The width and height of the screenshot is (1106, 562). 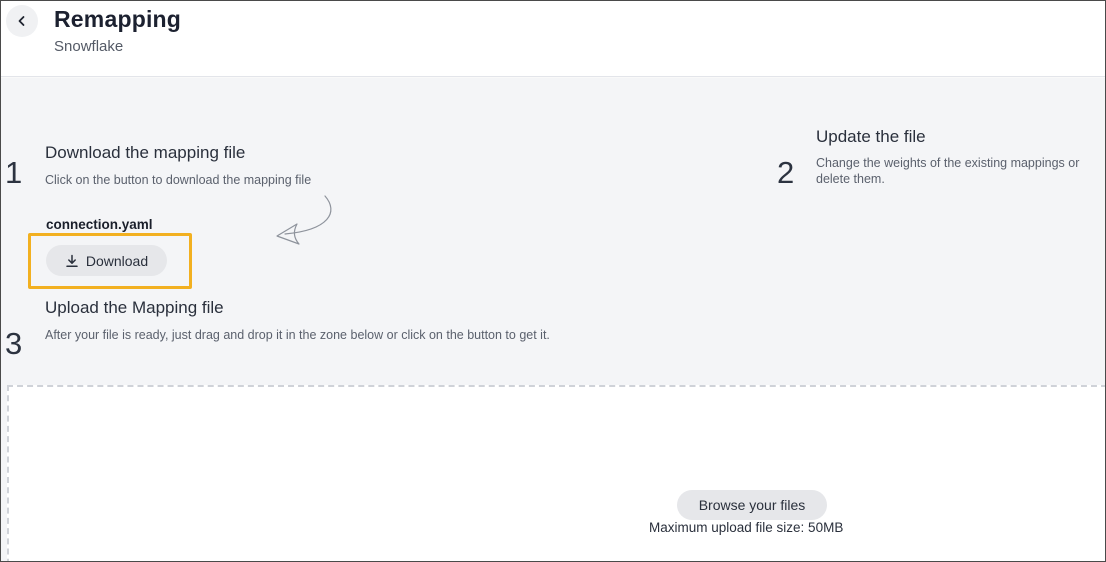 What do you see at coordinates (117, 260) in the screenshot?
I see `download-button-label: Download` at bounding box center [117, 260].